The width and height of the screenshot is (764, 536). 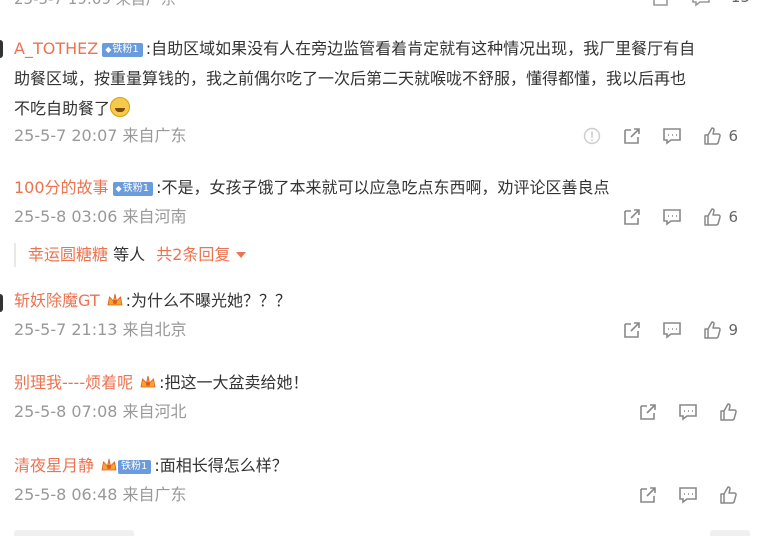 What do you see at coordinates (100, 494) in the screenshot?
I see `comment-date: 25-5-8 06:48 来自广东` at bounding box center [100, 494].